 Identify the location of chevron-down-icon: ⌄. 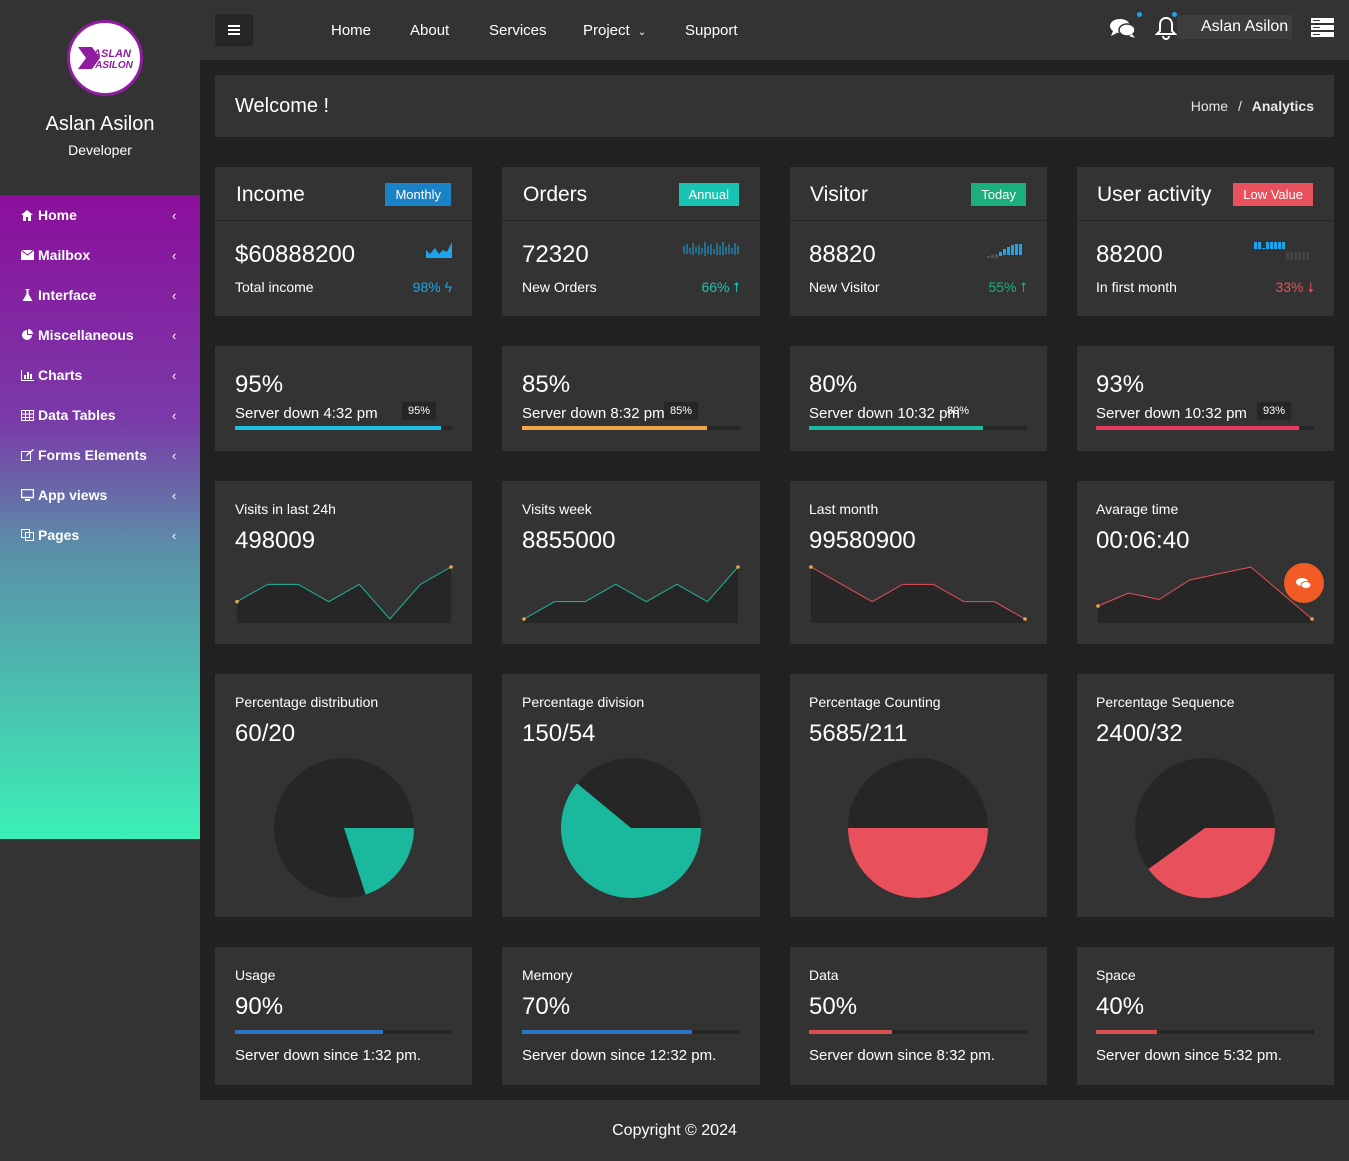
(642, 32).